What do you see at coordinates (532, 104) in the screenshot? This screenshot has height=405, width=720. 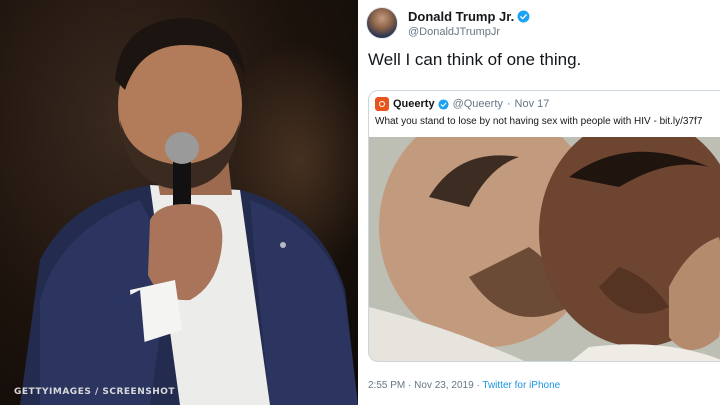 I see `quoted-date: Nov 17` at bounding box center [532, 104].